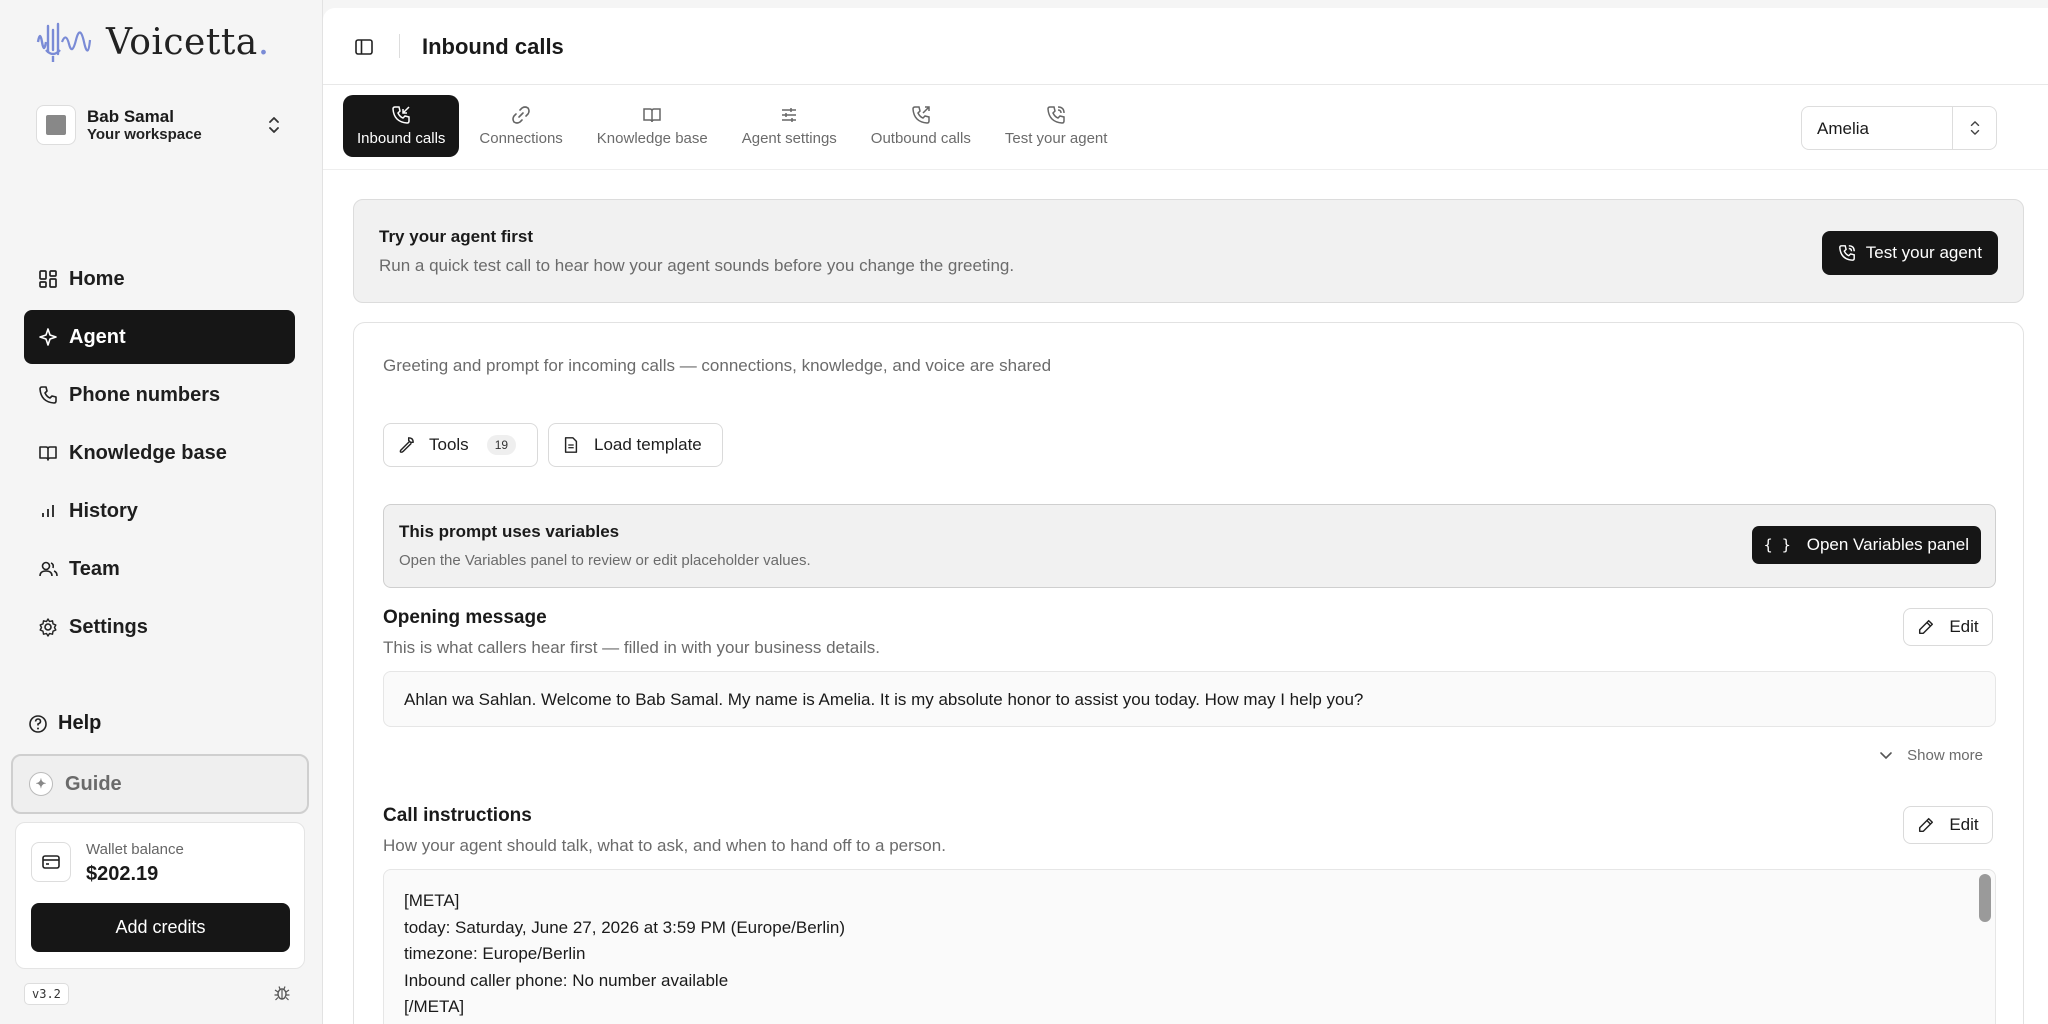 This screenshot has width=2048, height=1024. I want to click on brand-logo: Voicetta., so click(152, 42).